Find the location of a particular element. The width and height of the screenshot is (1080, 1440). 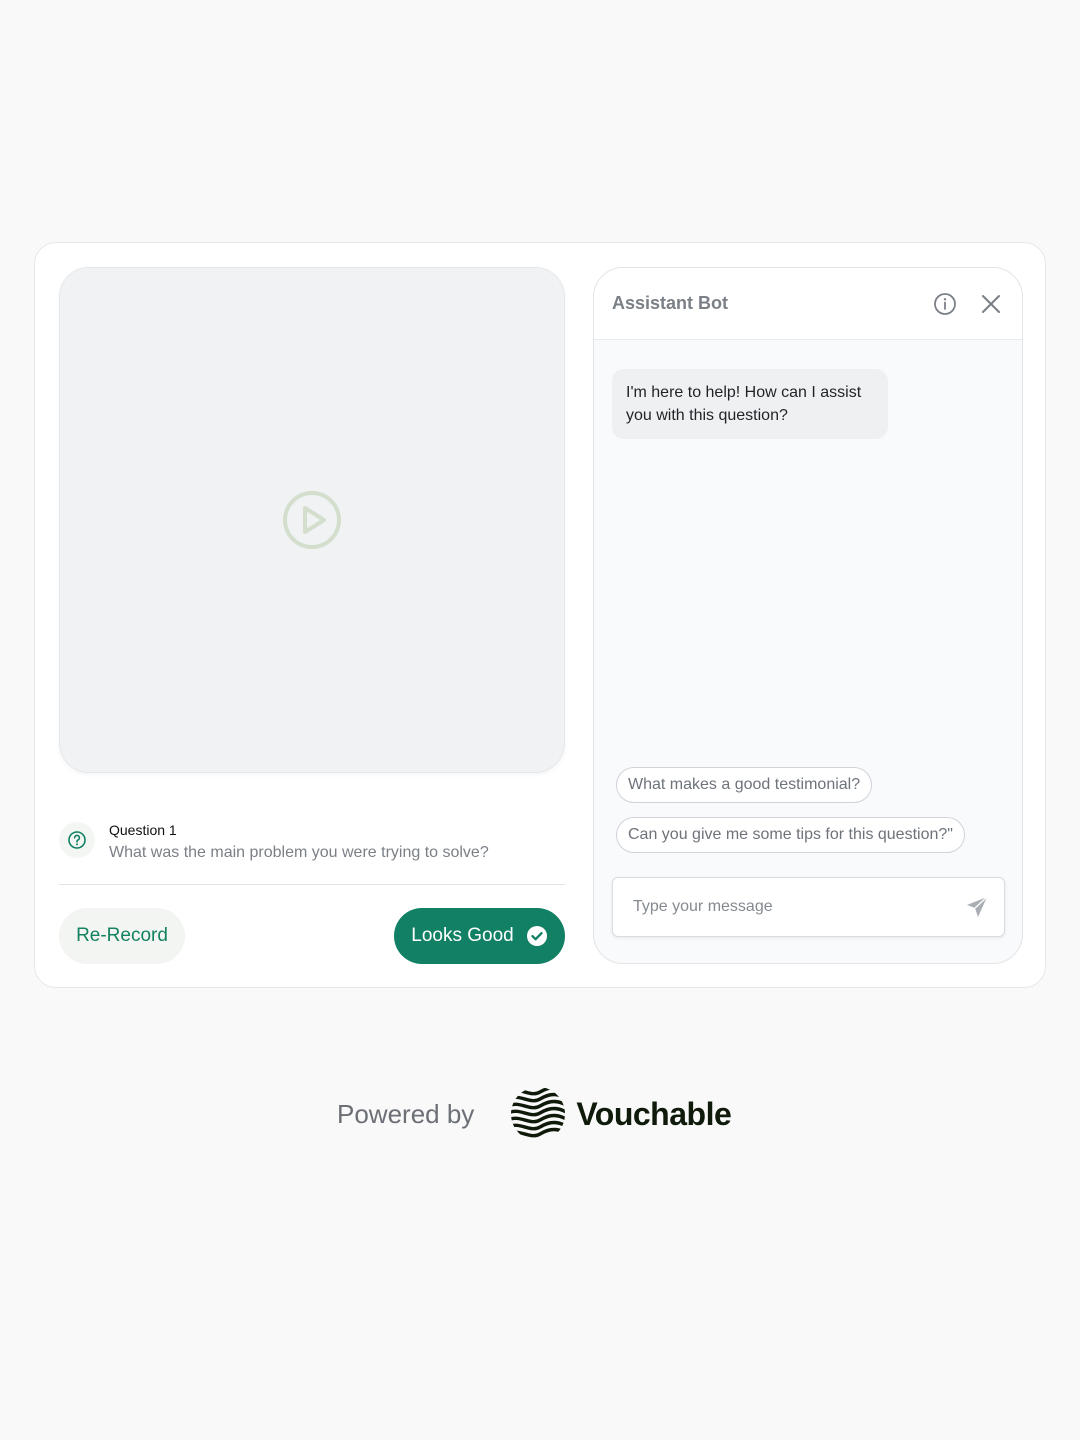

play-circle-icon is located at coordinates (312, 520).